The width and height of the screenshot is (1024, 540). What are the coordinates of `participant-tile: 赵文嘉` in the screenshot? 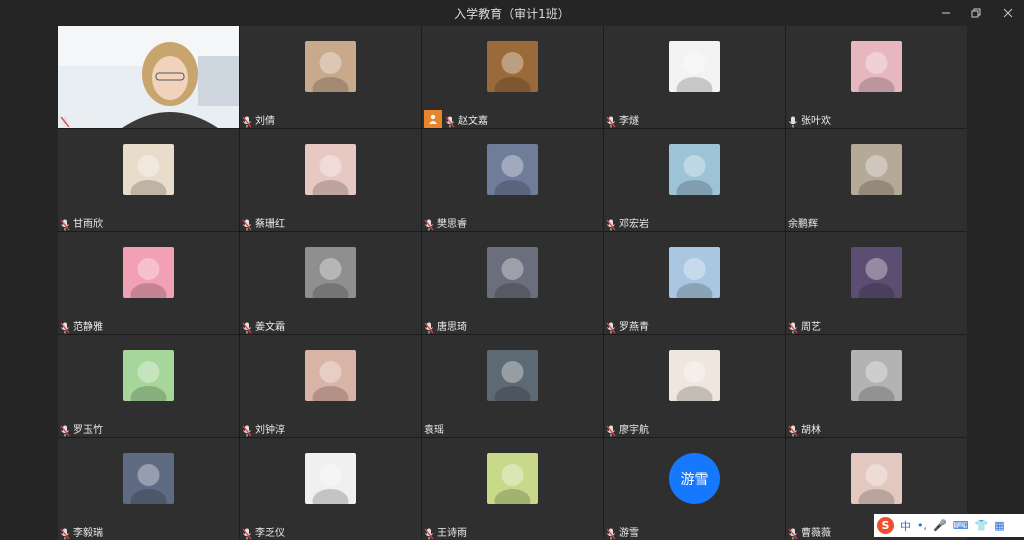 It's located at (512, 77).